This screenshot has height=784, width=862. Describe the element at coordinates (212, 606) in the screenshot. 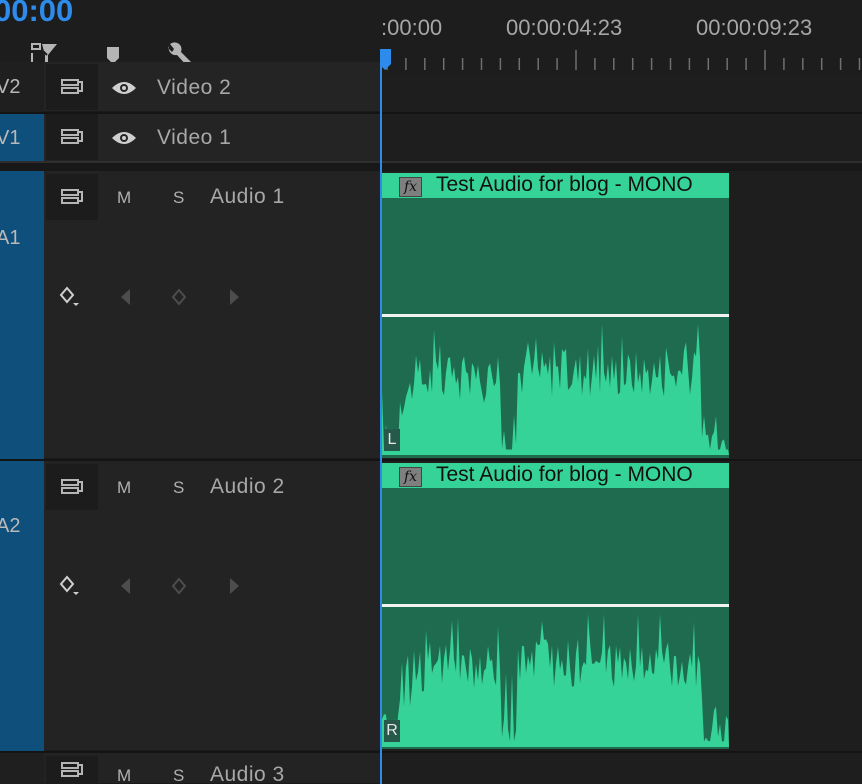

I see `track-header-a2: M S Audio 2` at that location.